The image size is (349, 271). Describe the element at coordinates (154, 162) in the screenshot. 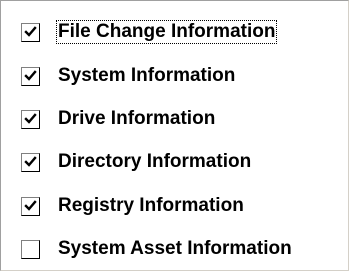

I see `directory-information-label: Directory Information` at that location.